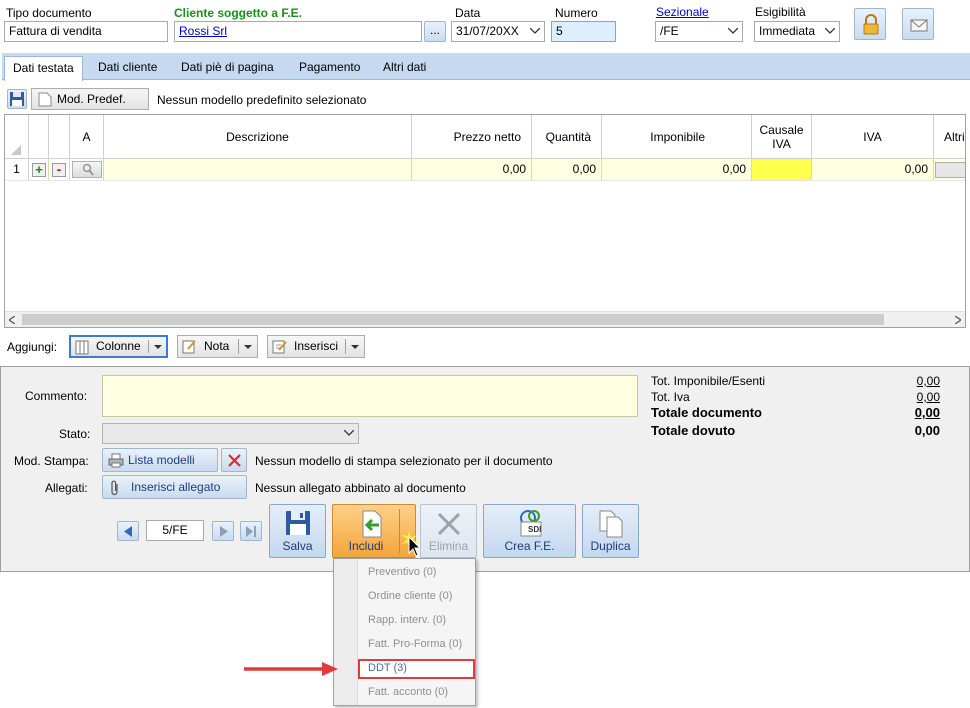 The height and width of the screenshot is (708, 970). Describe the element at coordinates (870, 24) in the screenshot. I see `lock-button` at that location.